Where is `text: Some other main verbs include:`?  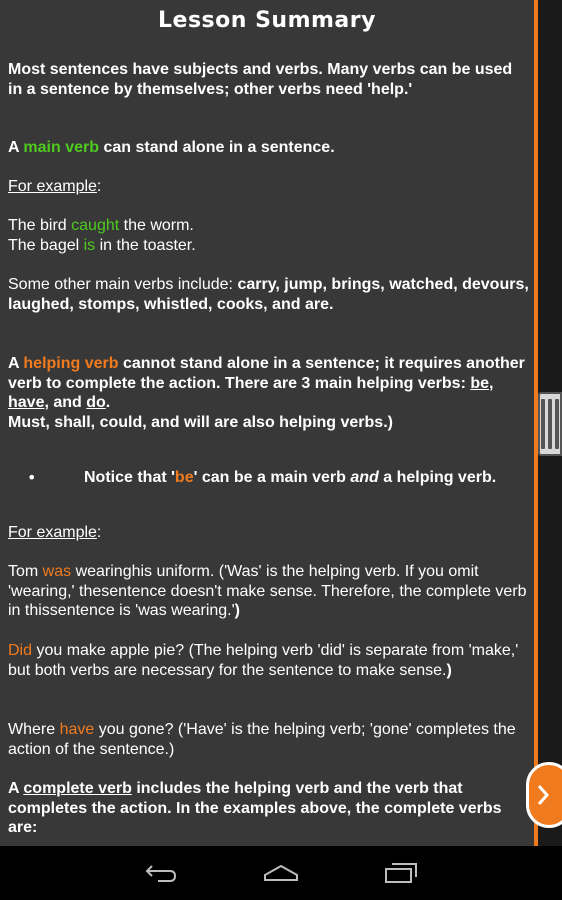 text: Some other main verbs include: is located at coordinates (123, 284).